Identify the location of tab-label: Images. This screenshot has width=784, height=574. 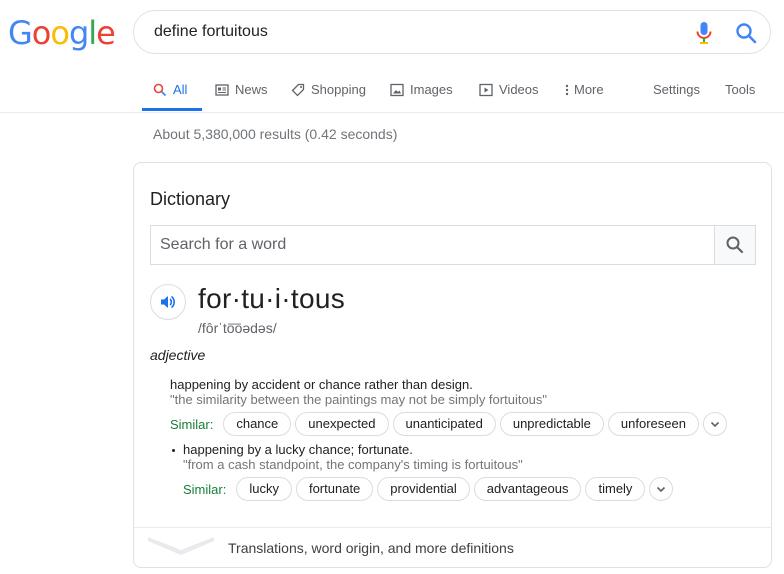
(431, 89).